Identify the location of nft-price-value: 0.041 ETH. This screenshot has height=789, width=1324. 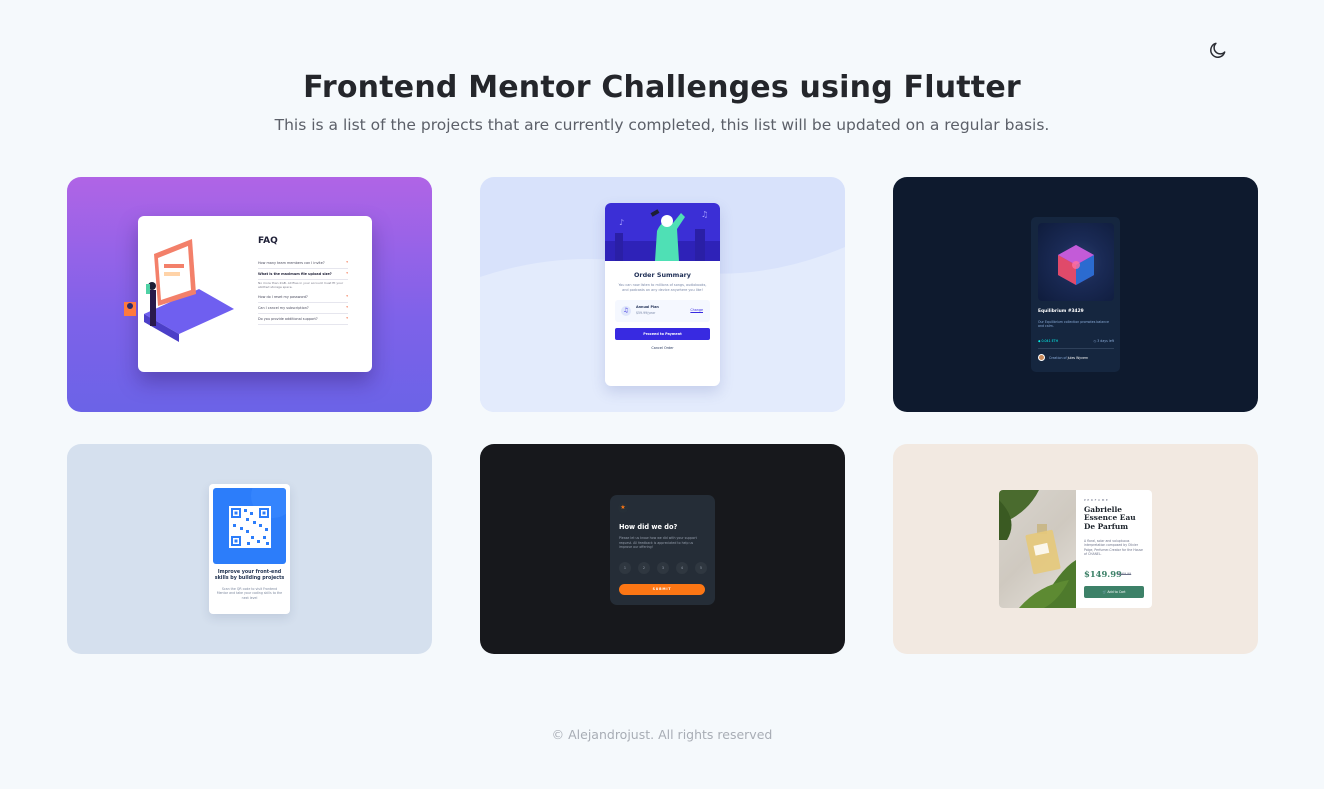
(1049, 341).